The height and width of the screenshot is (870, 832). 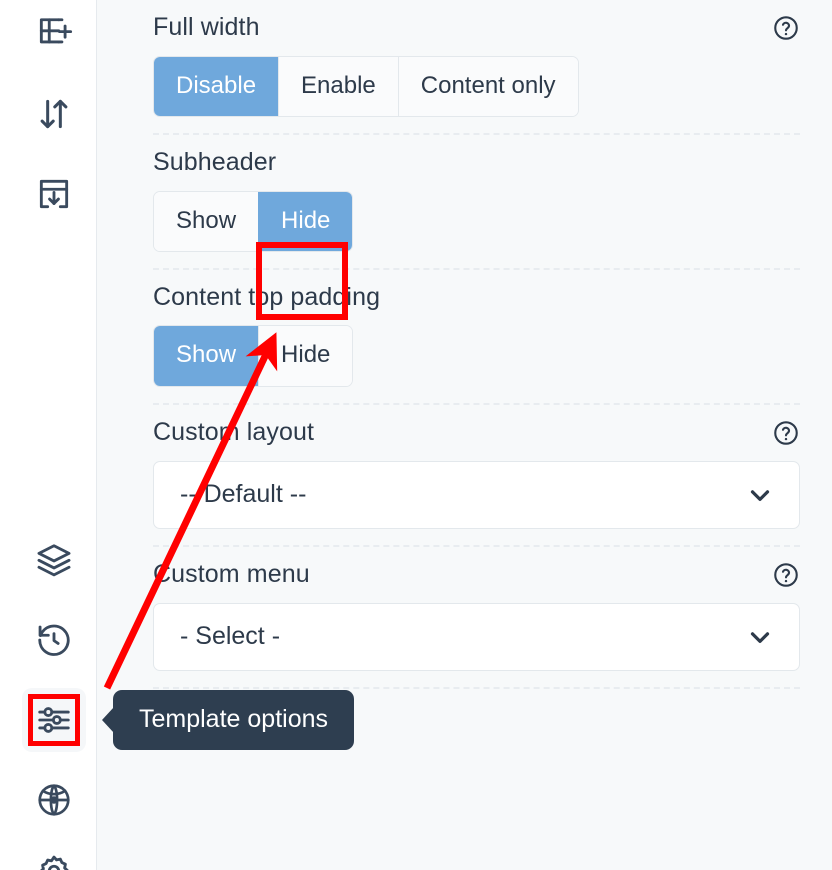 I want to click on section-header: Custom menu, so click(x=476, y=574).